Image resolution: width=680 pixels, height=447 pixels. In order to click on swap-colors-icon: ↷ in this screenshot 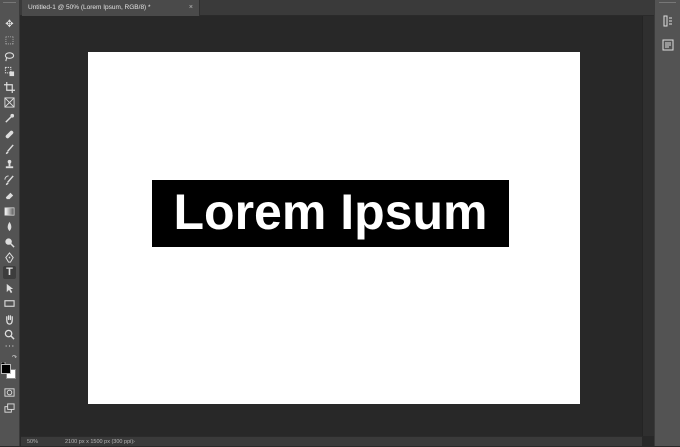, I will do `click(15, 358)`.